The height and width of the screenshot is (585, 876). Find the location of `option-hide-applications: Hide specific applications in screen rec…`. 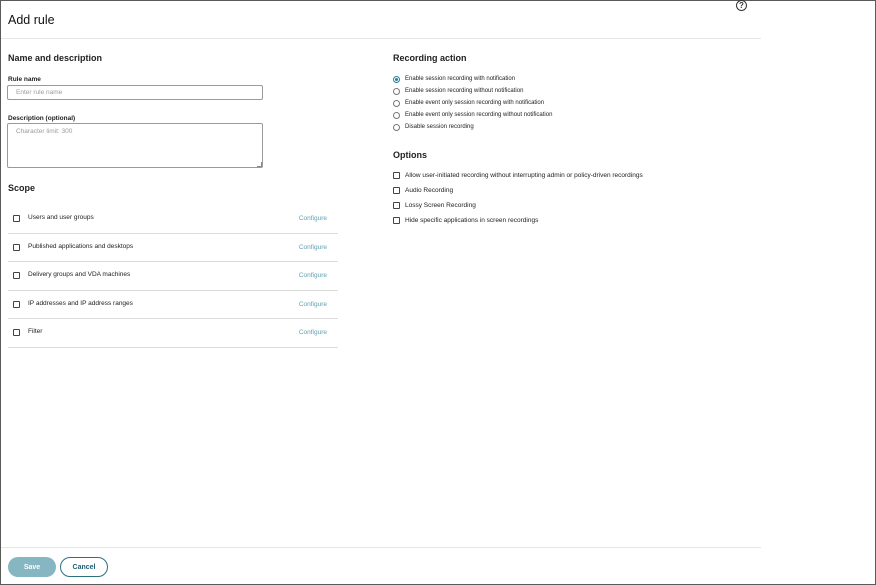

option-hide-applications: Hide specific applications in screen rec… is located at coordinates (563, 221).